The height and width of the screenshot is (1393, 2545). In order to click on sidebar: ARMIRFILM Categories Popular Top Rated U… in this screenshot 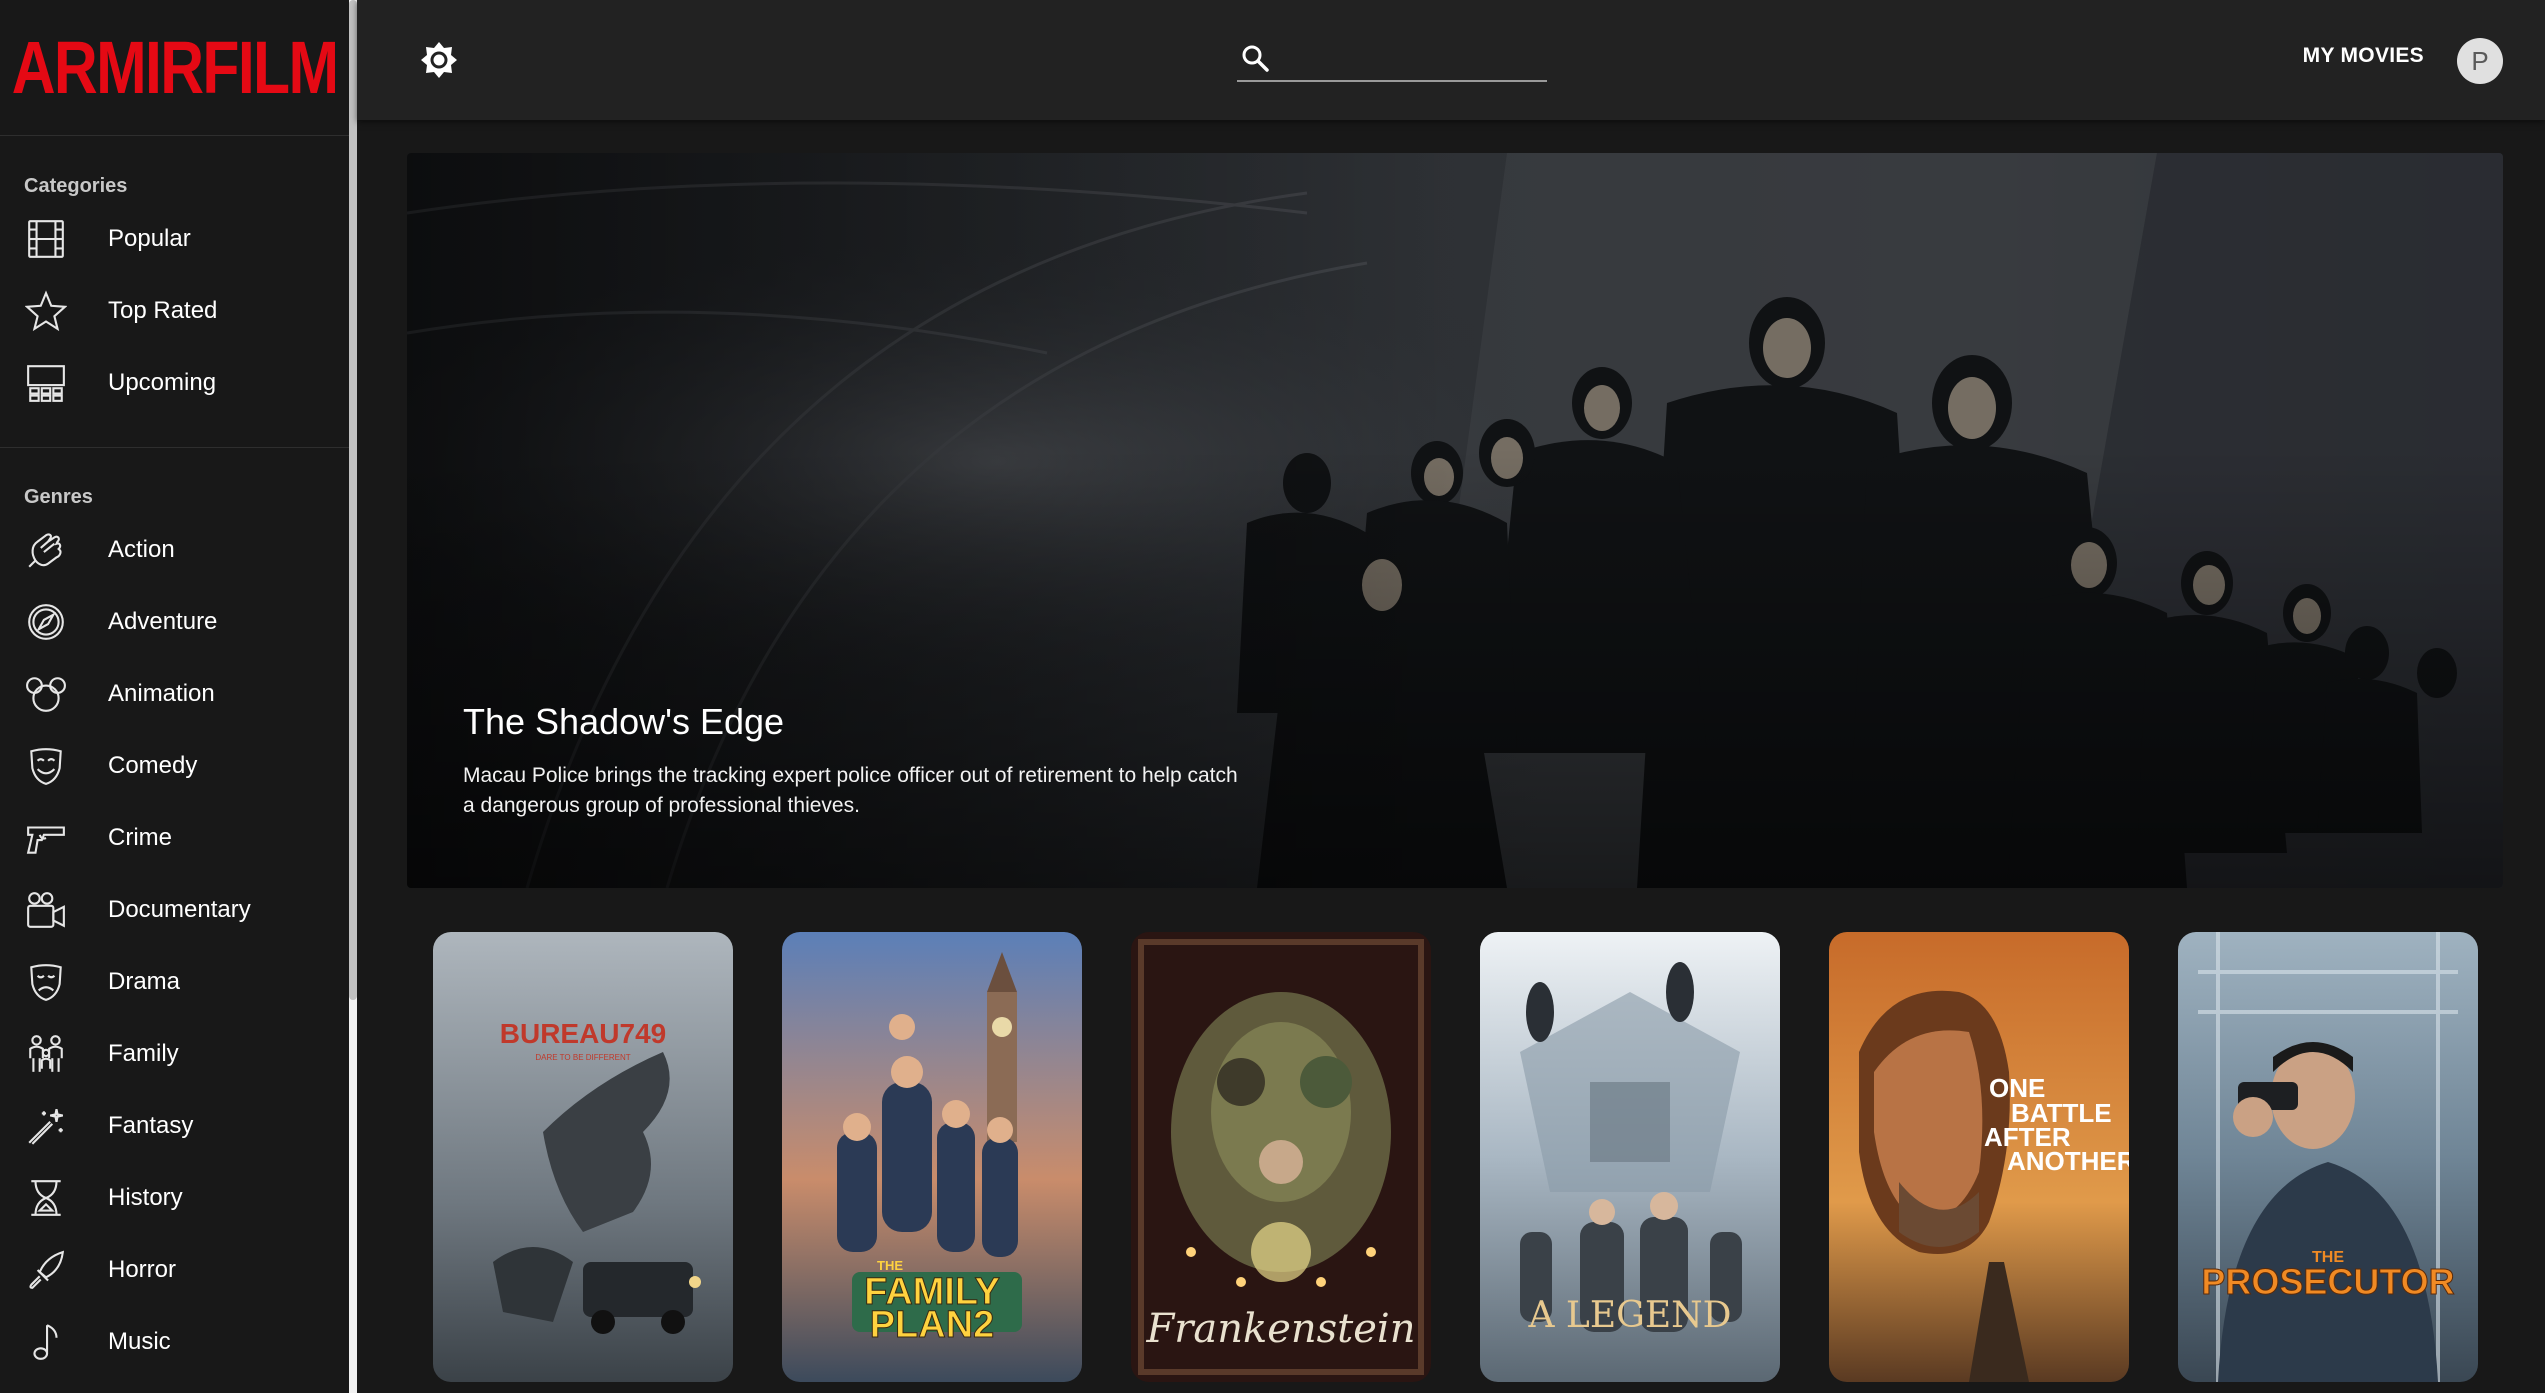, I will do `click(174, 696)`.